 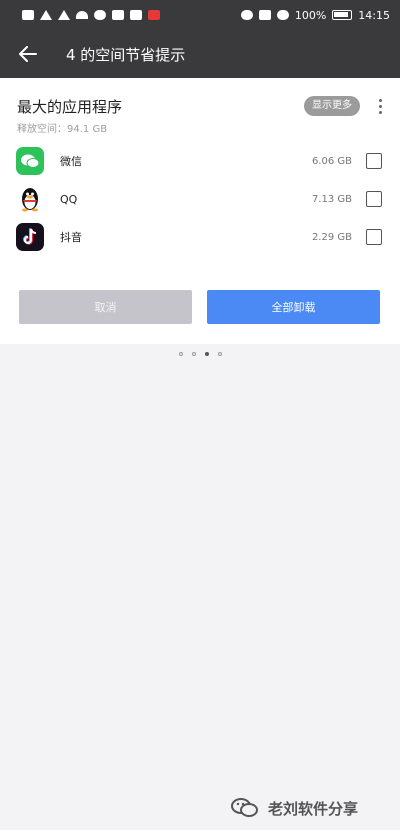 What do you see at coordinates (28, 15) in the screenshot?
I see `sim-icon` at bounding box center [28, 15].